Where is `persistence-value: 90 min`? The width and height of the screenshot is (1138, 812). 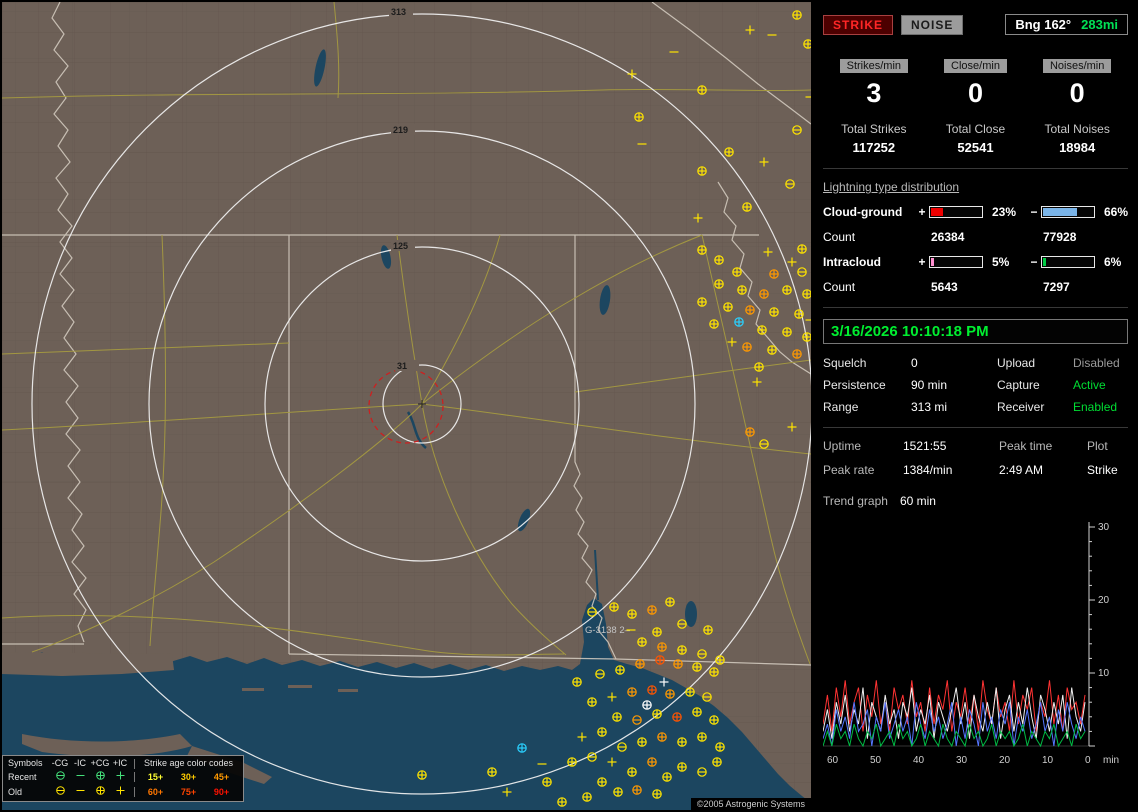
persistence-value: 90 min is located at coordinates (929, 385).